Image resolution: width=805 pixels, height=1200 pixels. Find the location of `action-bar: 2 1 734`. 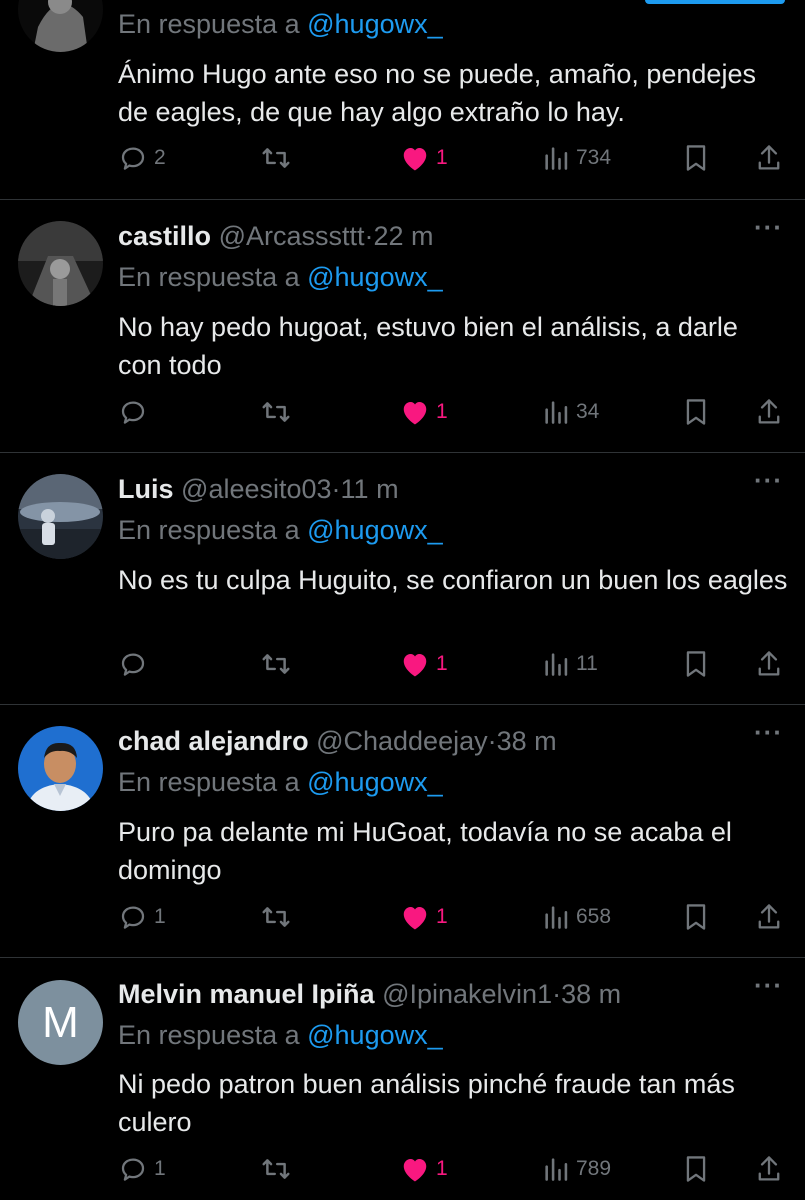

action-bar: 2 1 734 is located at coordinates (402, 158).